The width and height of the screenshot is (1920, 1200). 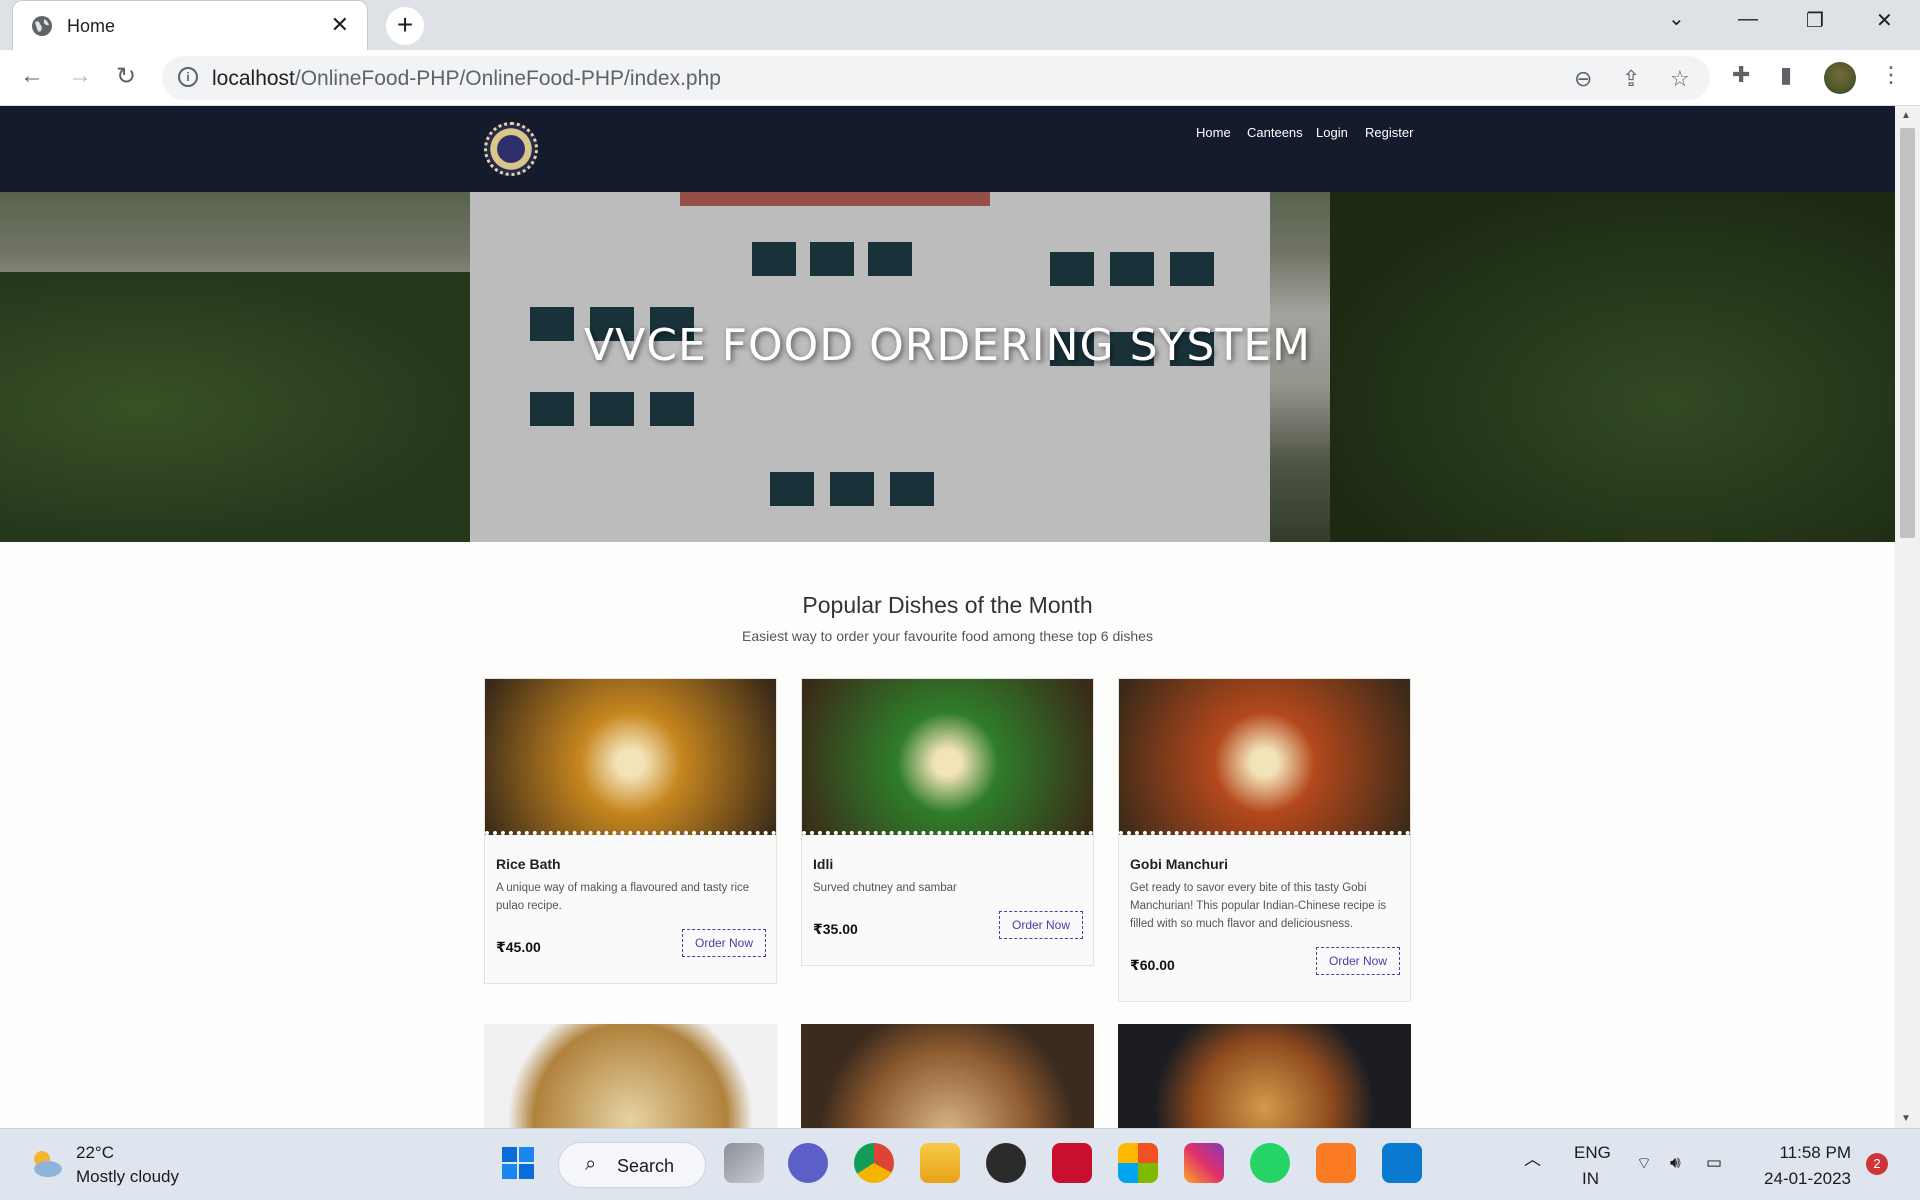 What do you see at coordinates (95, 1153) in the screenshot?
I see `weather-temperature: 22°C` at bounding box center [95, 1153].